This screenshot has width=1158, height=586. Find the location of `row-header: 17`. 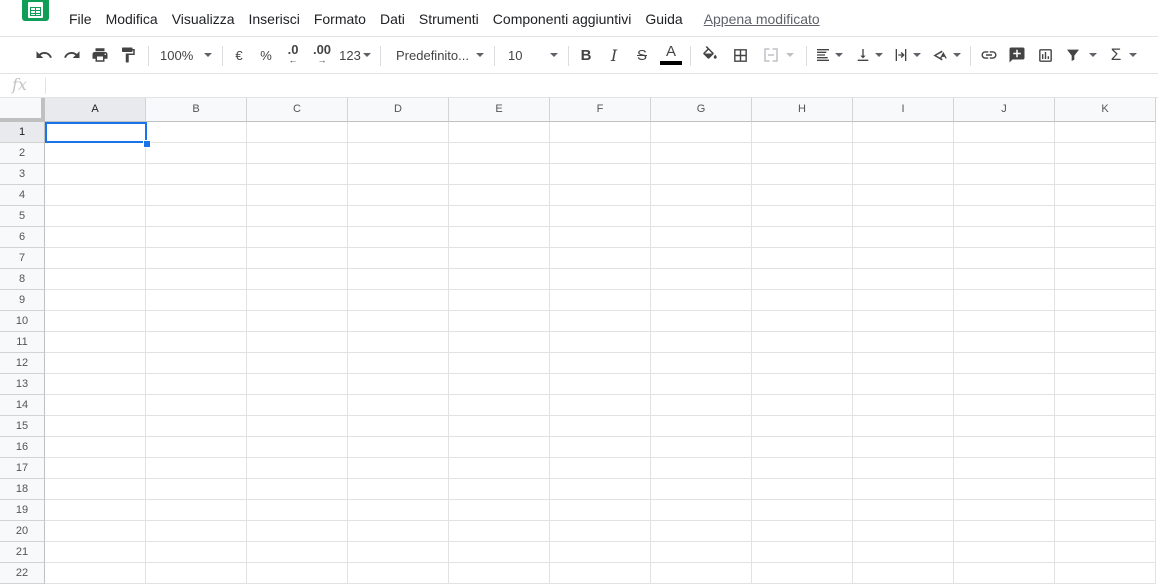

row-header: 17 is located at coordinates (22, 468).